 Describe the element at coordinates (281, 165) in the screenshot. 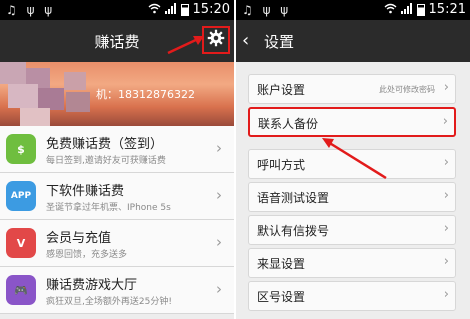

I see `row-label: 呼叫方式` at that location.